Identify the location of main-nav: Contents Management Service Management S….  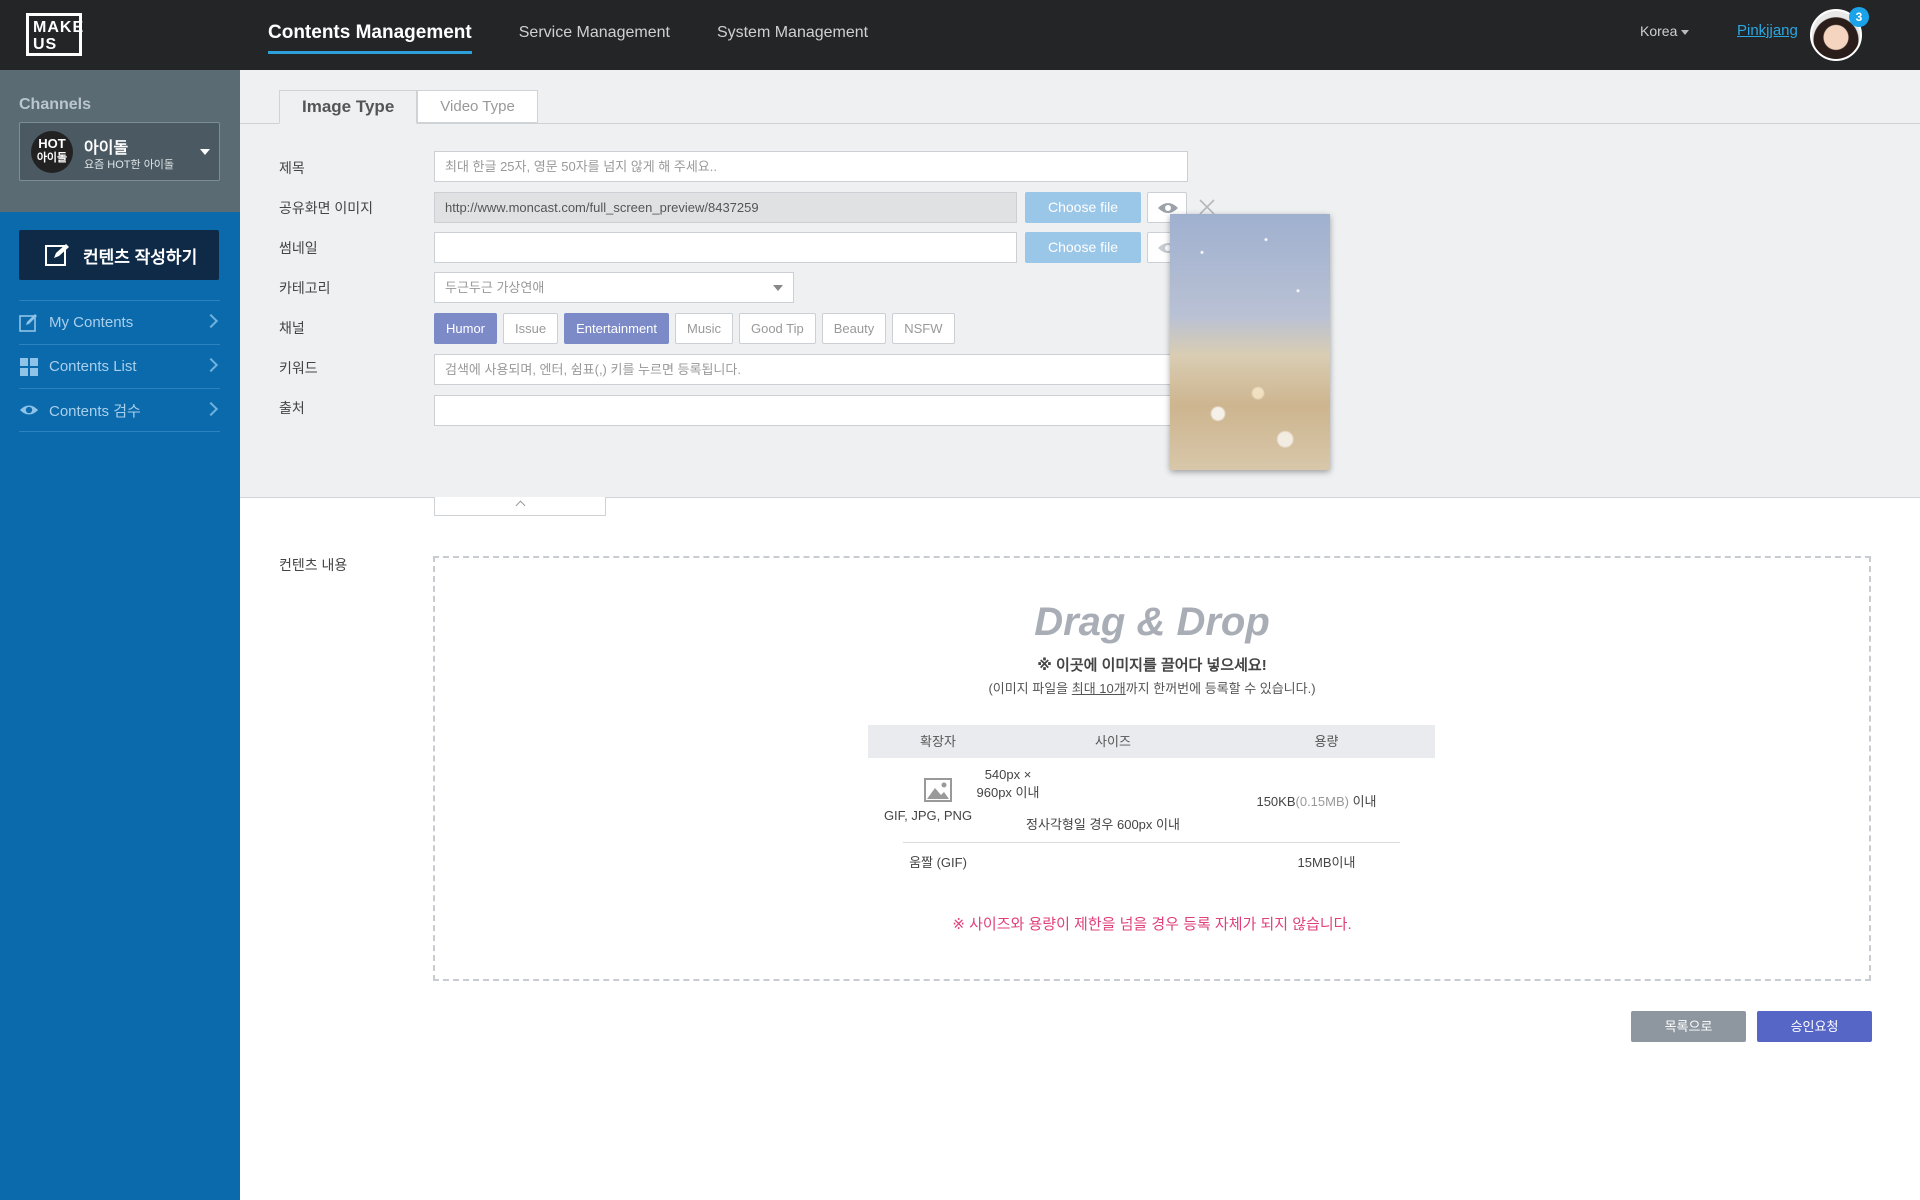
(591, 35).